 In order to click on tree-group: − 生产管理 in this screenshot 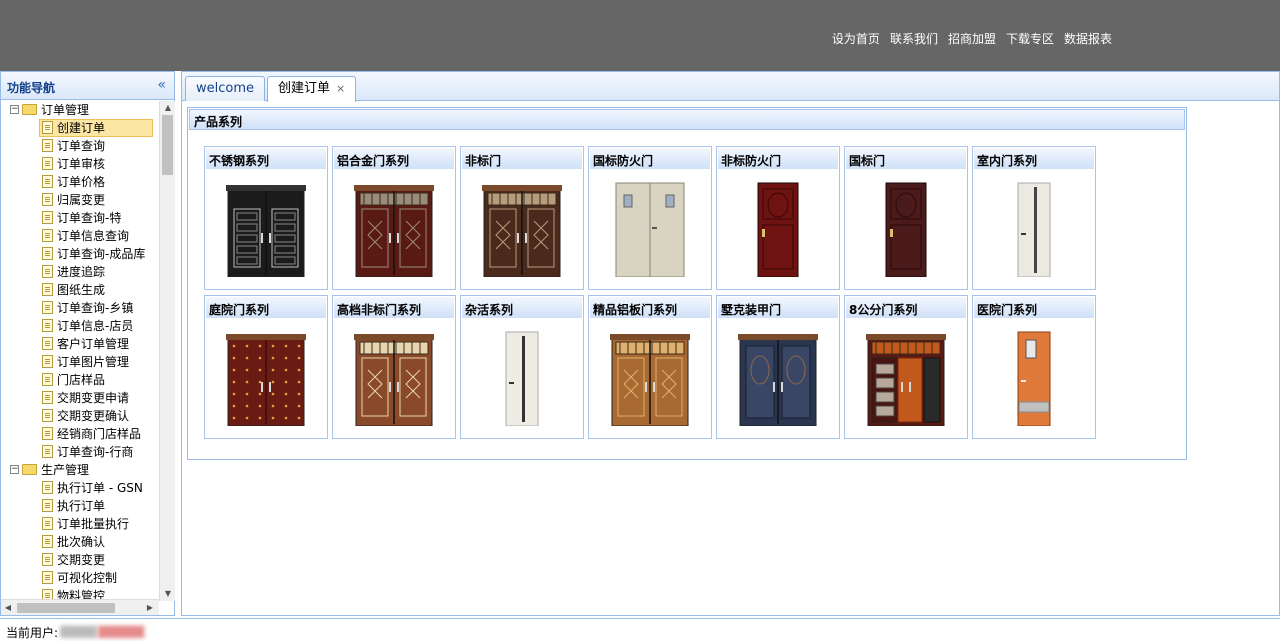, I will do `click(80, 470)`.